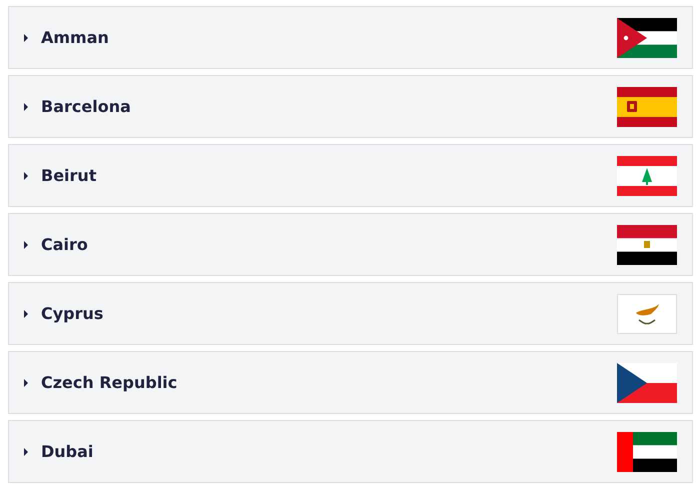 This screenshot has width=700, height=489. Describe the element at coordinates (75, 37) in the screenshot. I see `destination-name: Amman` at that location.